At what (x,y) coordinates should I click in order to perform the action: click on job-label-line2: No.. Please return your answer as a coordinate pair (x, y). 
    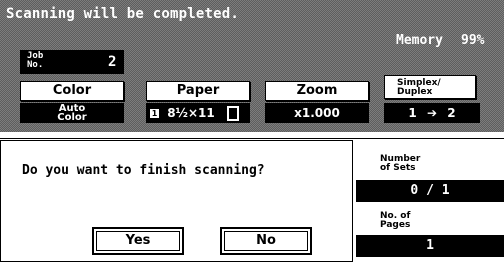
    Looking at the image, I should click on (35, 65).